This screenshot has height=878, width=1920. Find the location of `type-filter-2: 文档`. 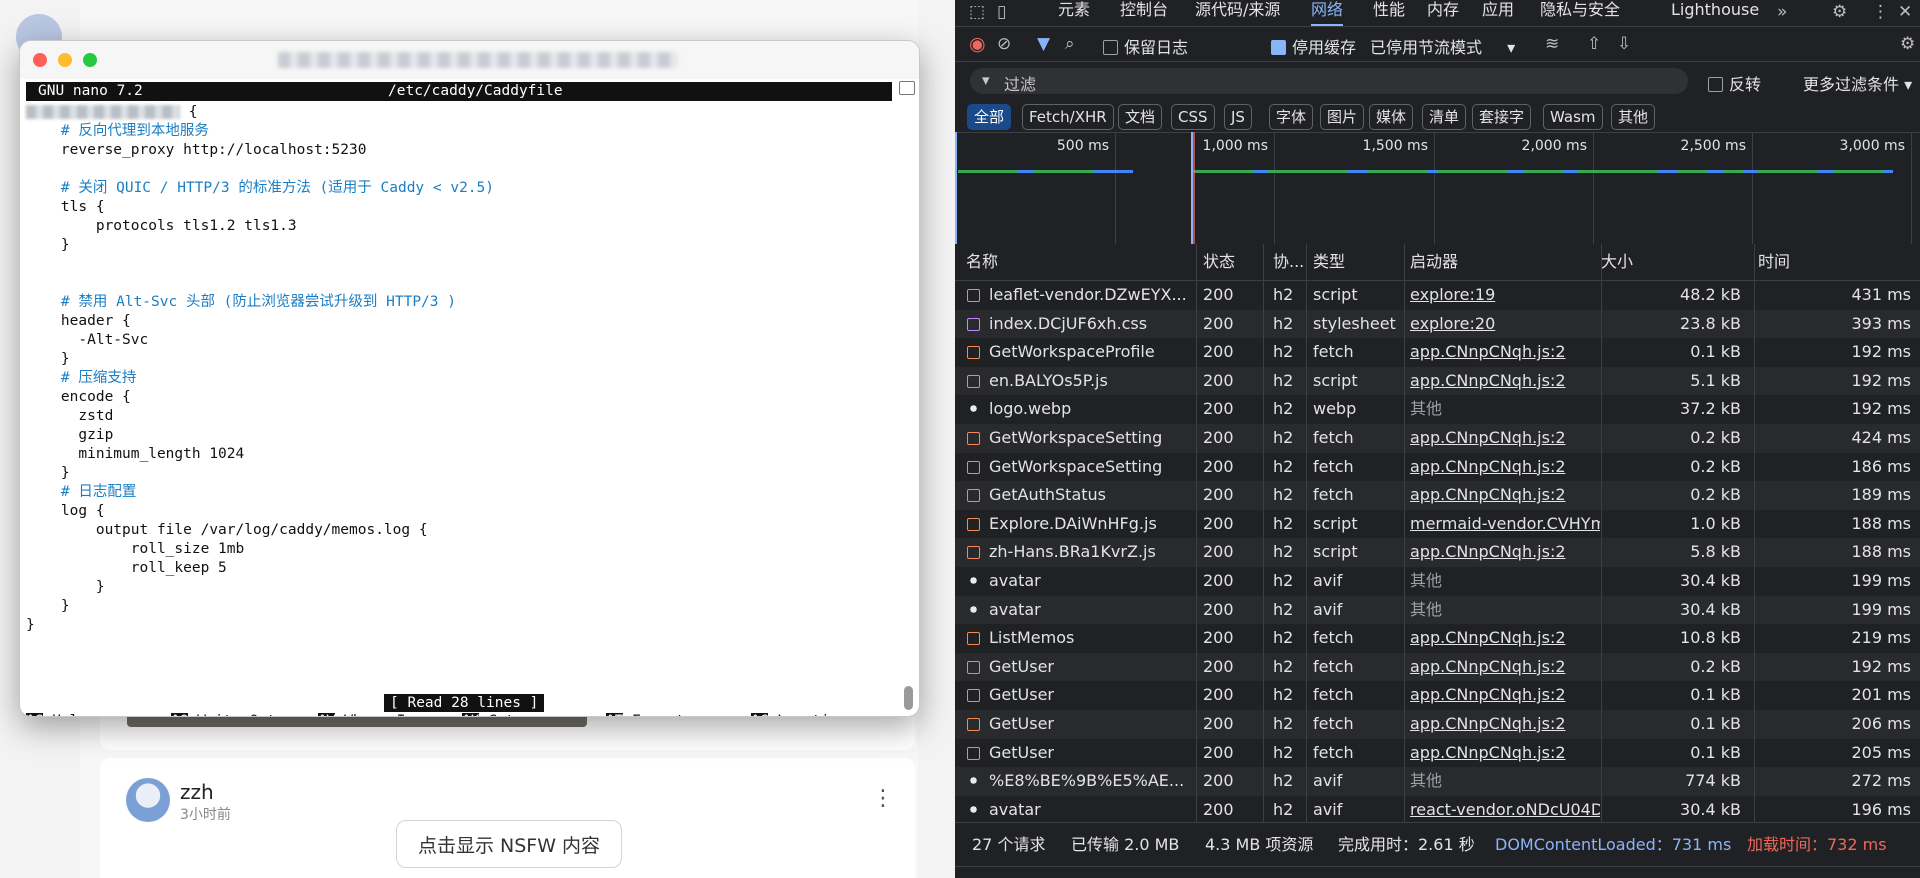

type-filter-2: 文档 is located at coordinates (1140, 117).